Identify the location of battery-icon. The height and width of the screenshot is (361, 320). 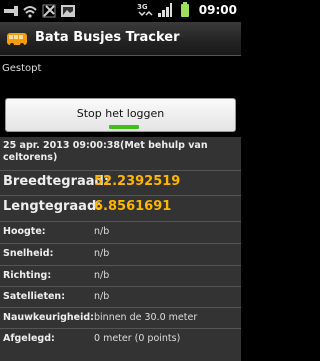
(184, 9).